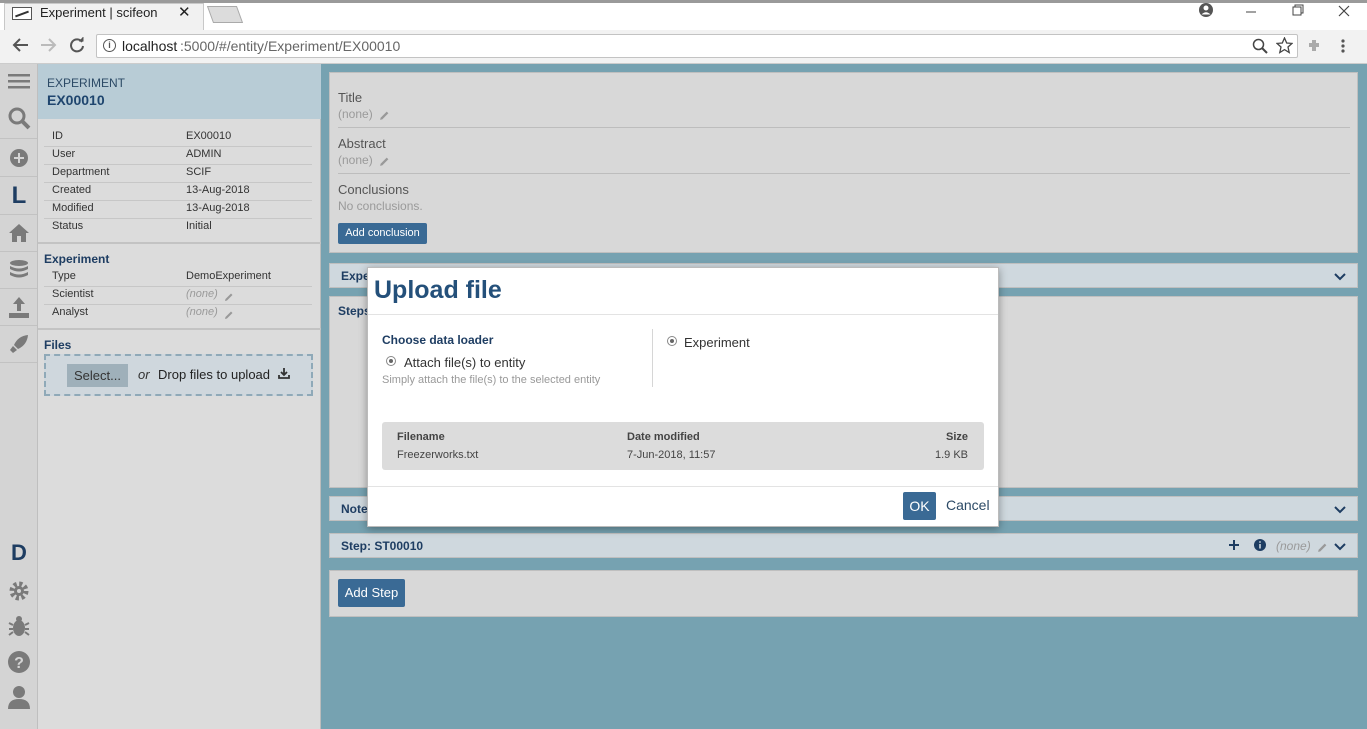  What do you see at coordinates (109, 45) in the screenshot?
I see `site-info-icon: i` at bounding box center [109, 45].